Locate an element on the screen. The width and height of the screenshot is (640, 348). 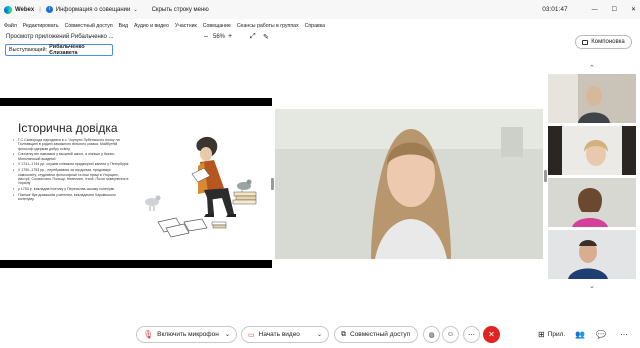
layout-button: Компоновка is located at coordinates (603, 42).